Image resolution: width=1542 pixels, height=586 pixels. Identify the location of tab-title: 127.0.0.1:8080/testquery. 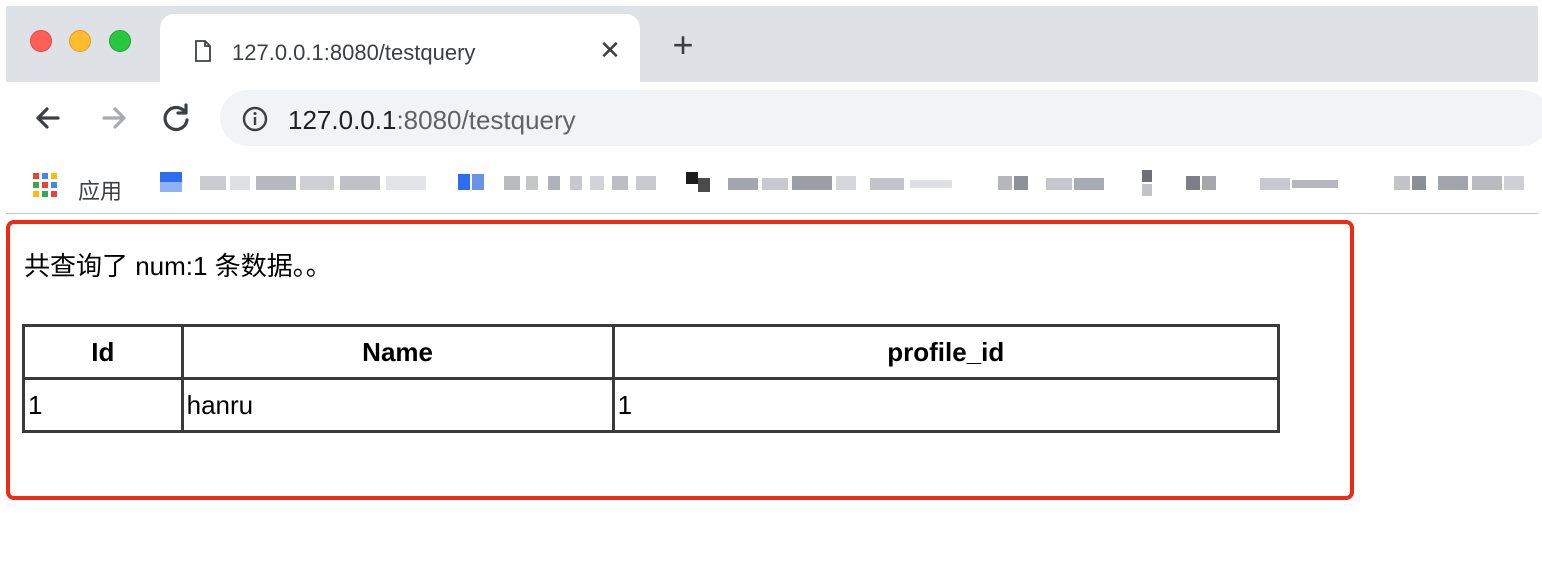
(354, 52).